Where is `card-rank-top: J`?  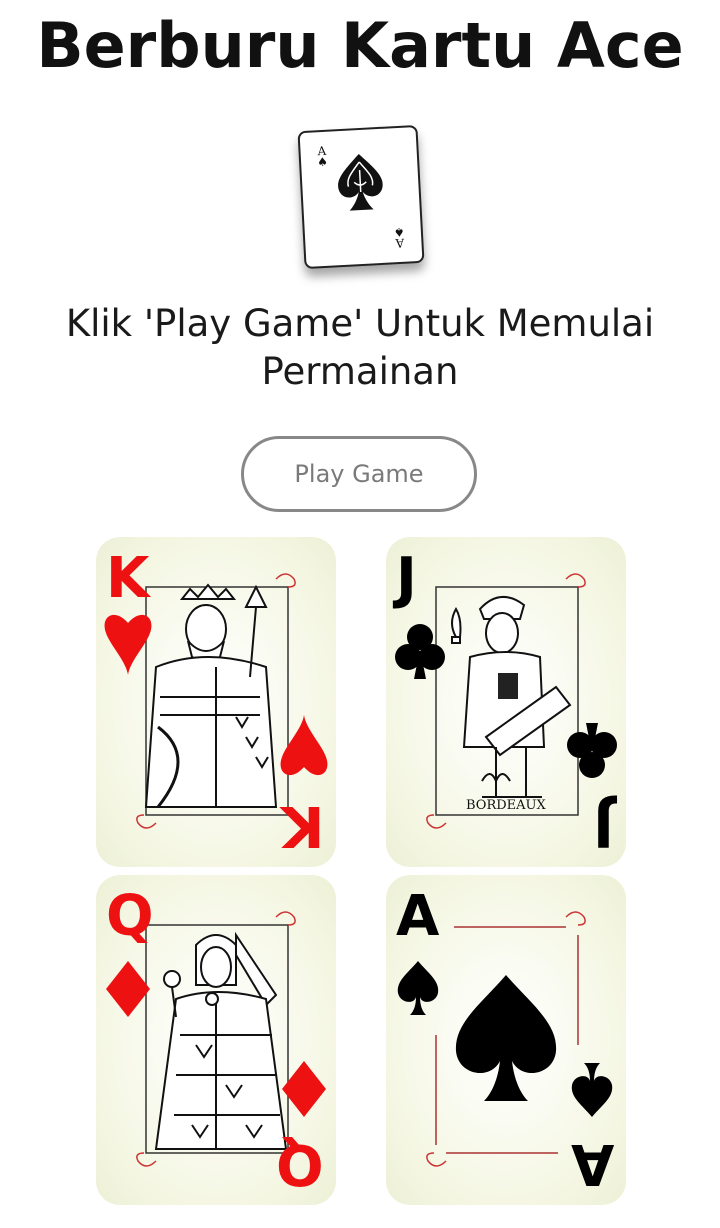
card-rank-top: J is located at coordinates (406, 578).